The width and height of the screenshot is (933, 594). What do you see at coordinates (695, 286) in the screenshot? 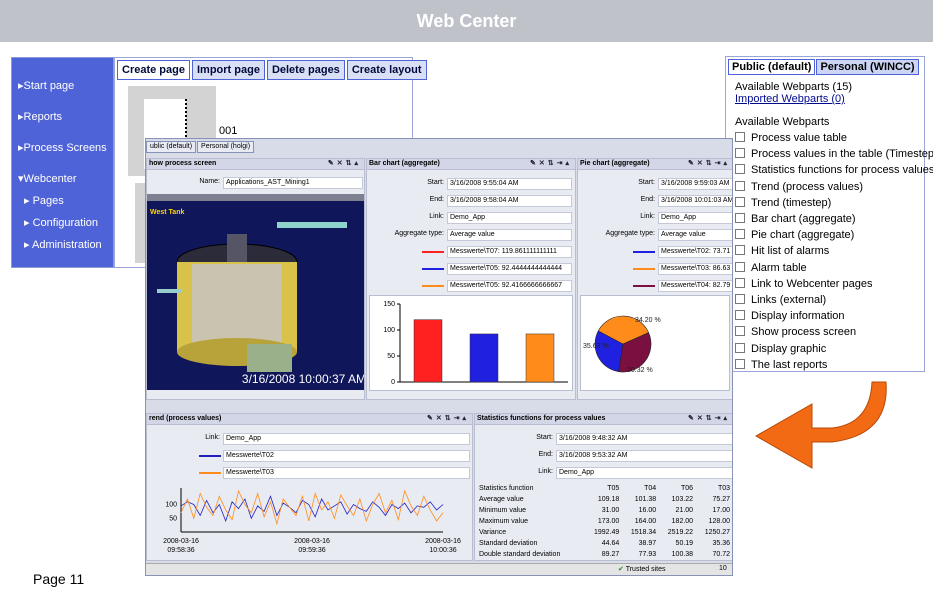
I see `legend-entry: Messwerte\T04: 82.79` at bounding box center [695, 286].